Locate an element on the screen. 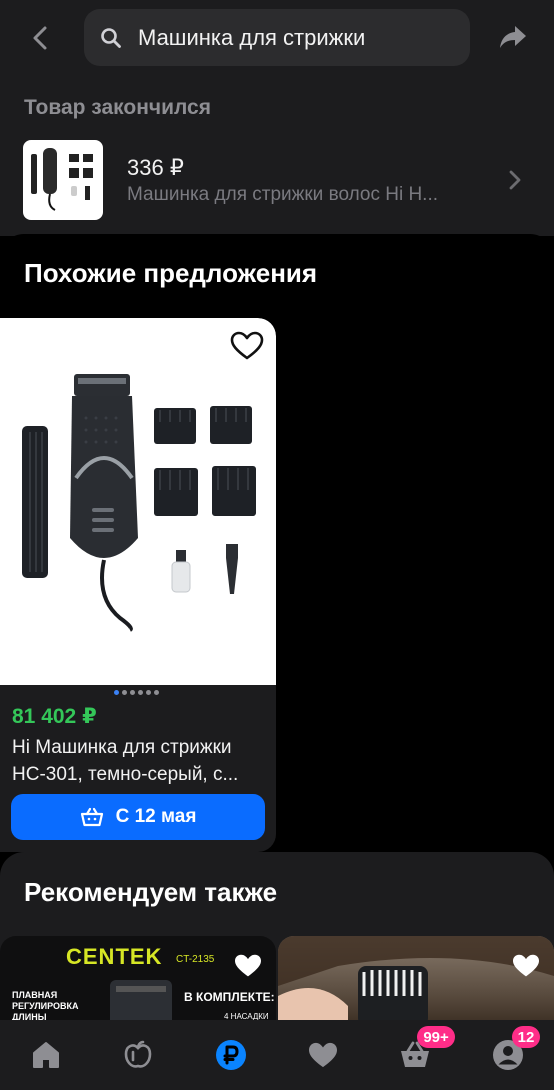 This screenshot has width=554, height=1090. share-icon is located at coordinates (513, 37).